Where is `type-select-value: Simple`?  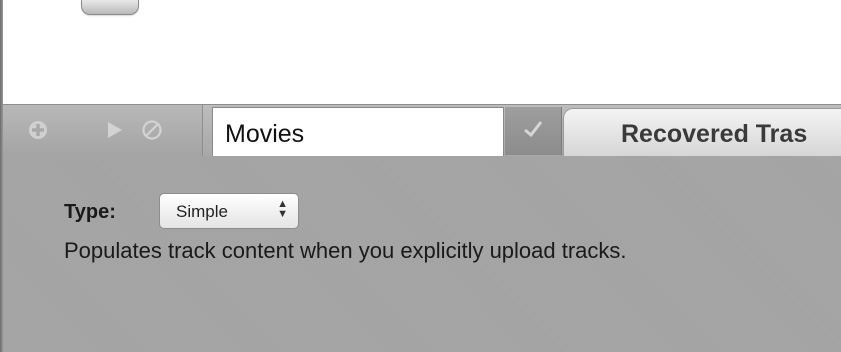 type-select-value: Simple is located at coordinates (202, 211).